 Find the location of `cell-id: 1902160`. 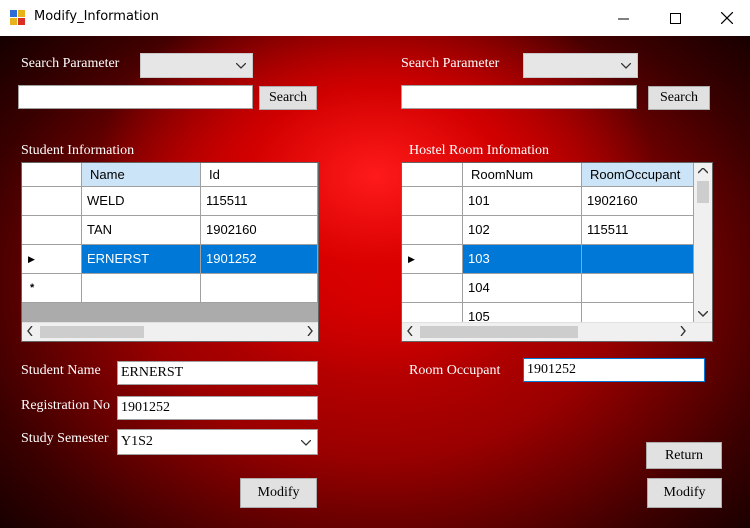

cell-id: 1902160 is located at coordinates (259, 230).